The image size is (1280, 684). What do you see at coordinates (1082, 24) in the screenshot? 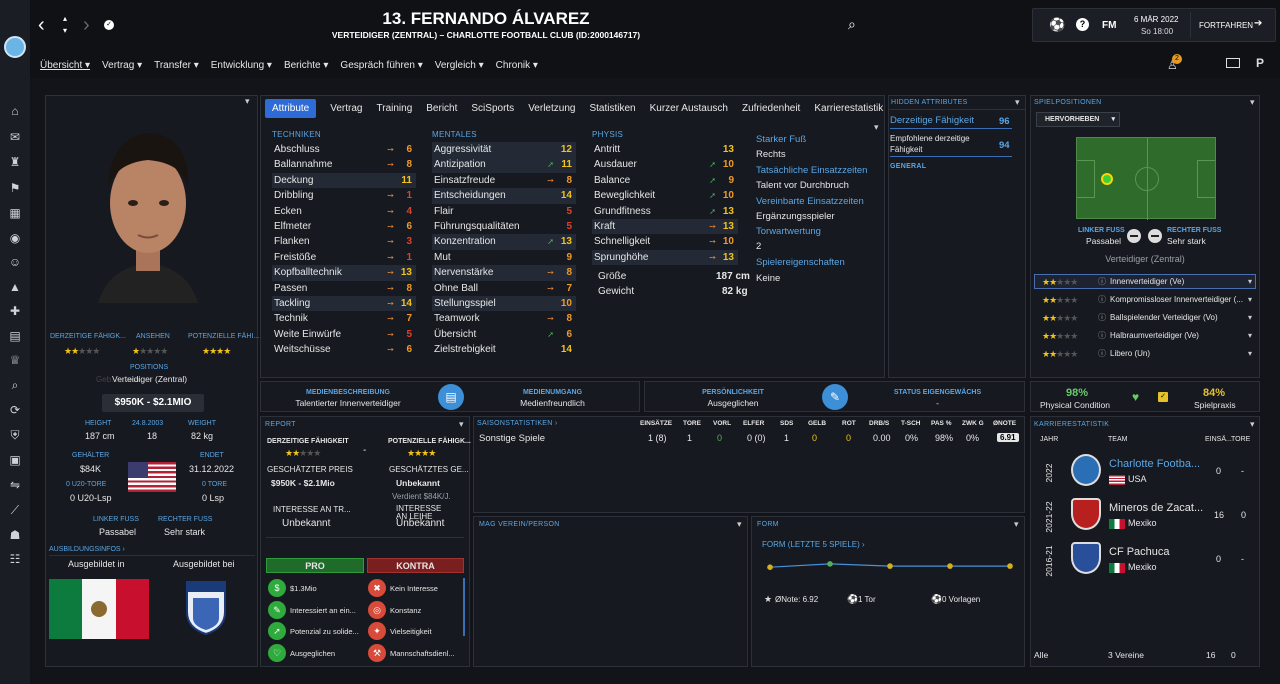
I see `help-icon: ?` at bounding box center [1082, 24].